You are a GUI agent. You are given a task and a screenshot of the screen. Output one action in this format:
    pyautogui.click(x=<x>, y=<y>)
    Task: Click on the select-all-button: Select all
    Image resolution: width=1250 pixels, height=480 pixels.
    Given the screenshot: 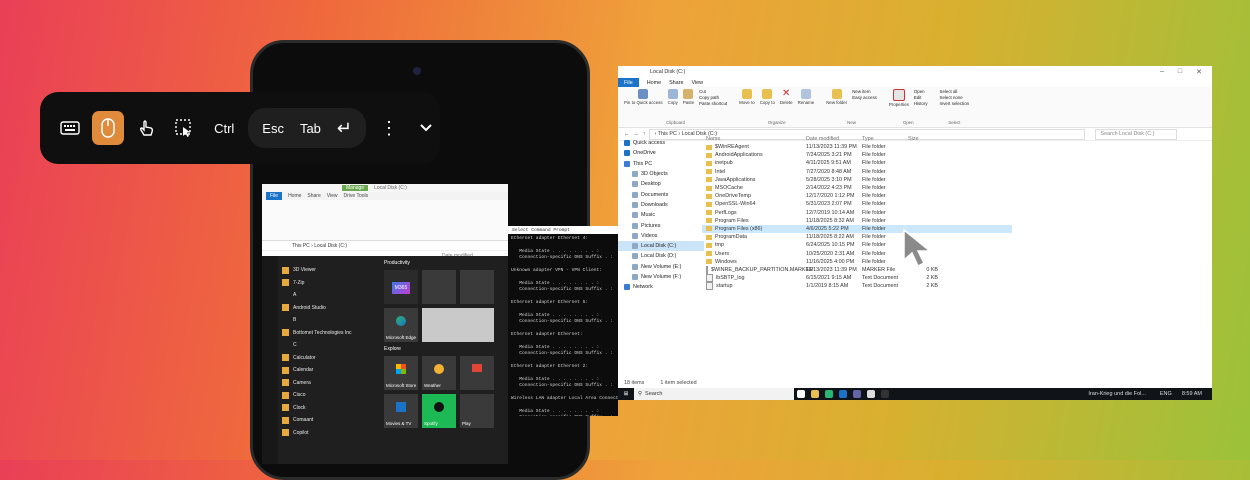 What is the action you would take?
    pyautogui.click(x=955, y=91)
    